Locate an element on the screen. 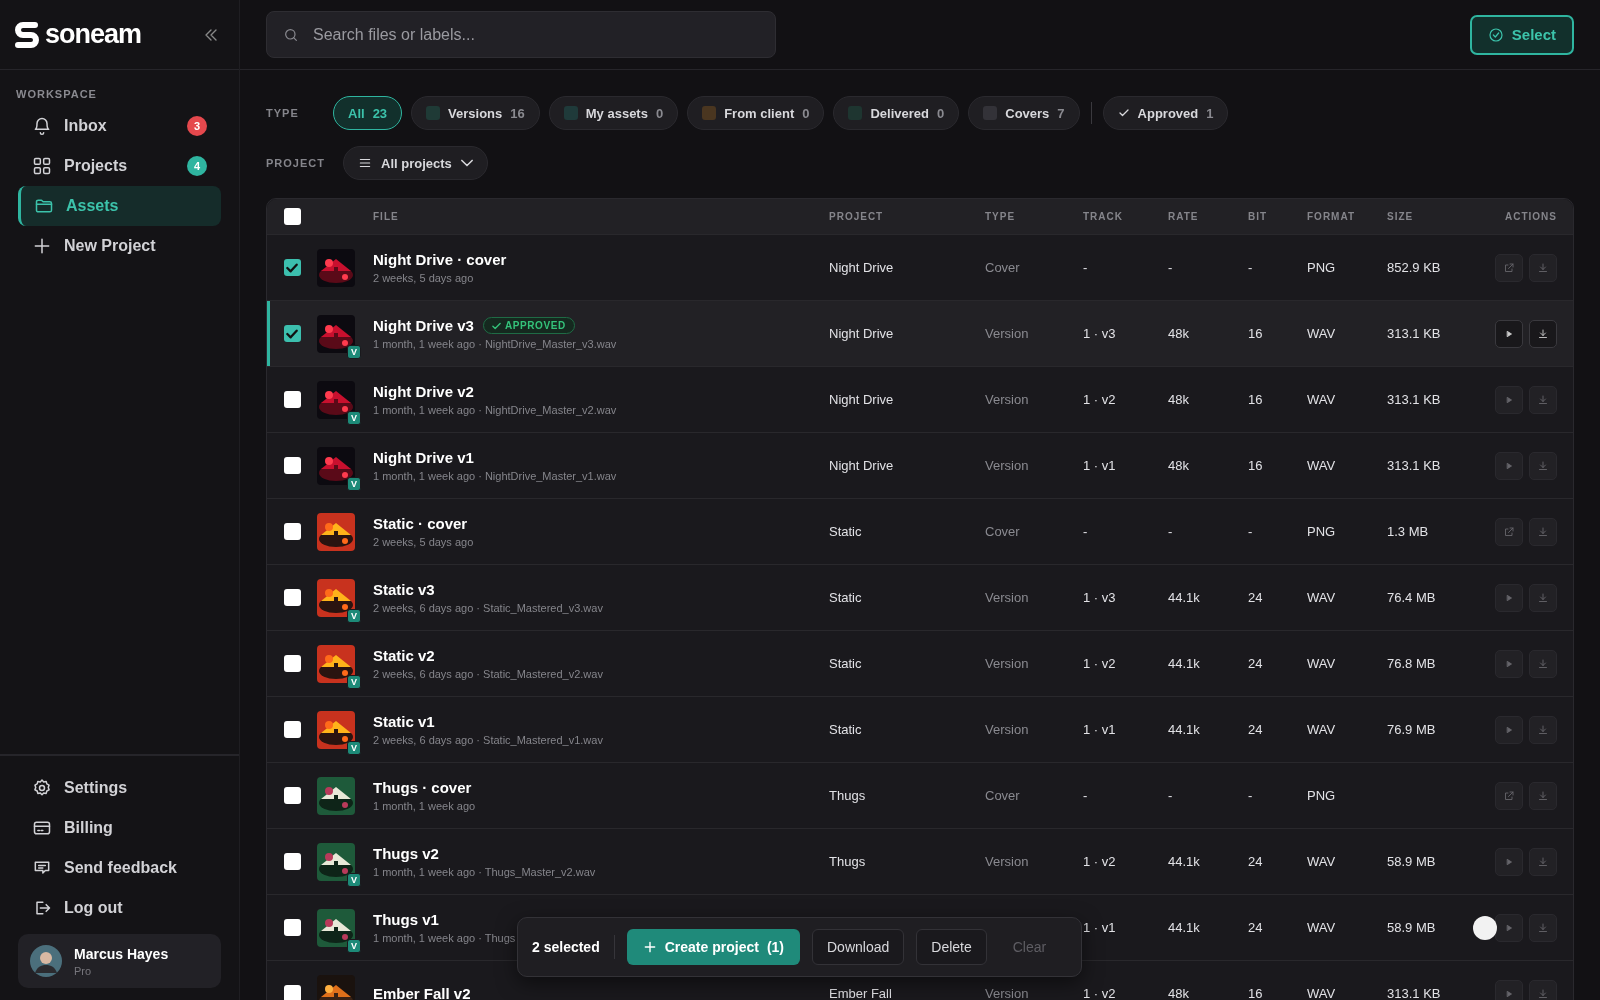  create-project-button: Create project (1) is located at coordinates (713, 947).